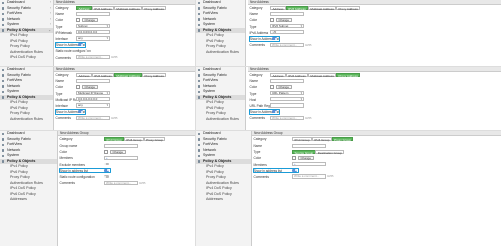  What do you see at coordinates (330, 152) in the screenshot?
I see `destination-group-option: Destination Group` at bounding box center [330, 152].